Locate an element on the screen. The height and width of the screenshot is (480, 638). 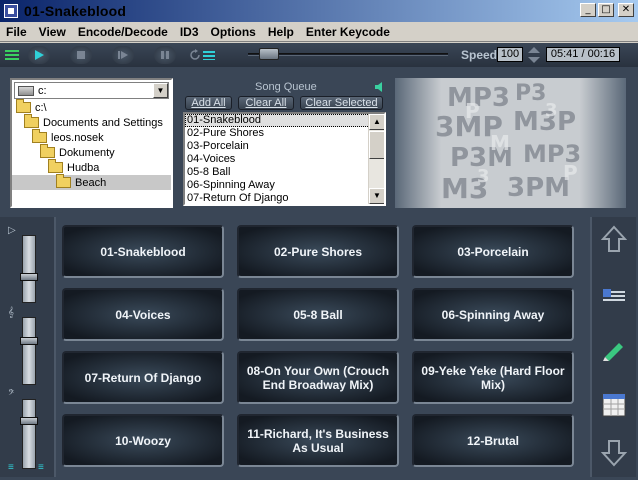
folder-label: Documents and Settings is located at coordinates (103, 122).